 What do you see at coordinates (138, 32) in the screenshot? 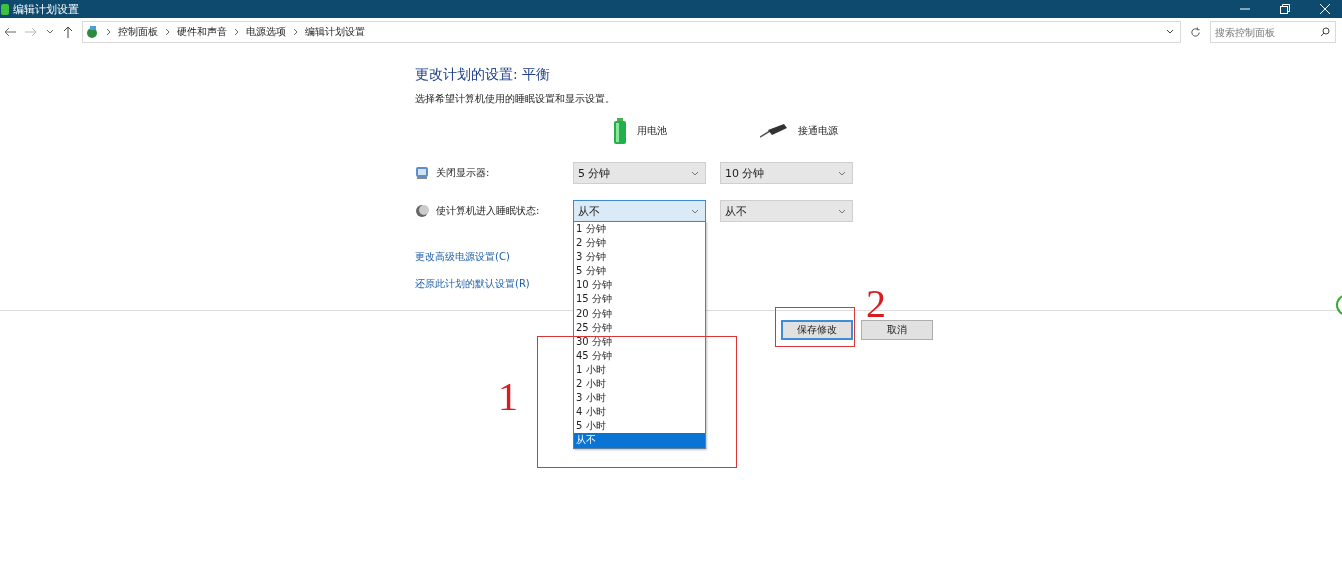
I see `breadcrumb: 控制面板` at bounding box center [138, 32].